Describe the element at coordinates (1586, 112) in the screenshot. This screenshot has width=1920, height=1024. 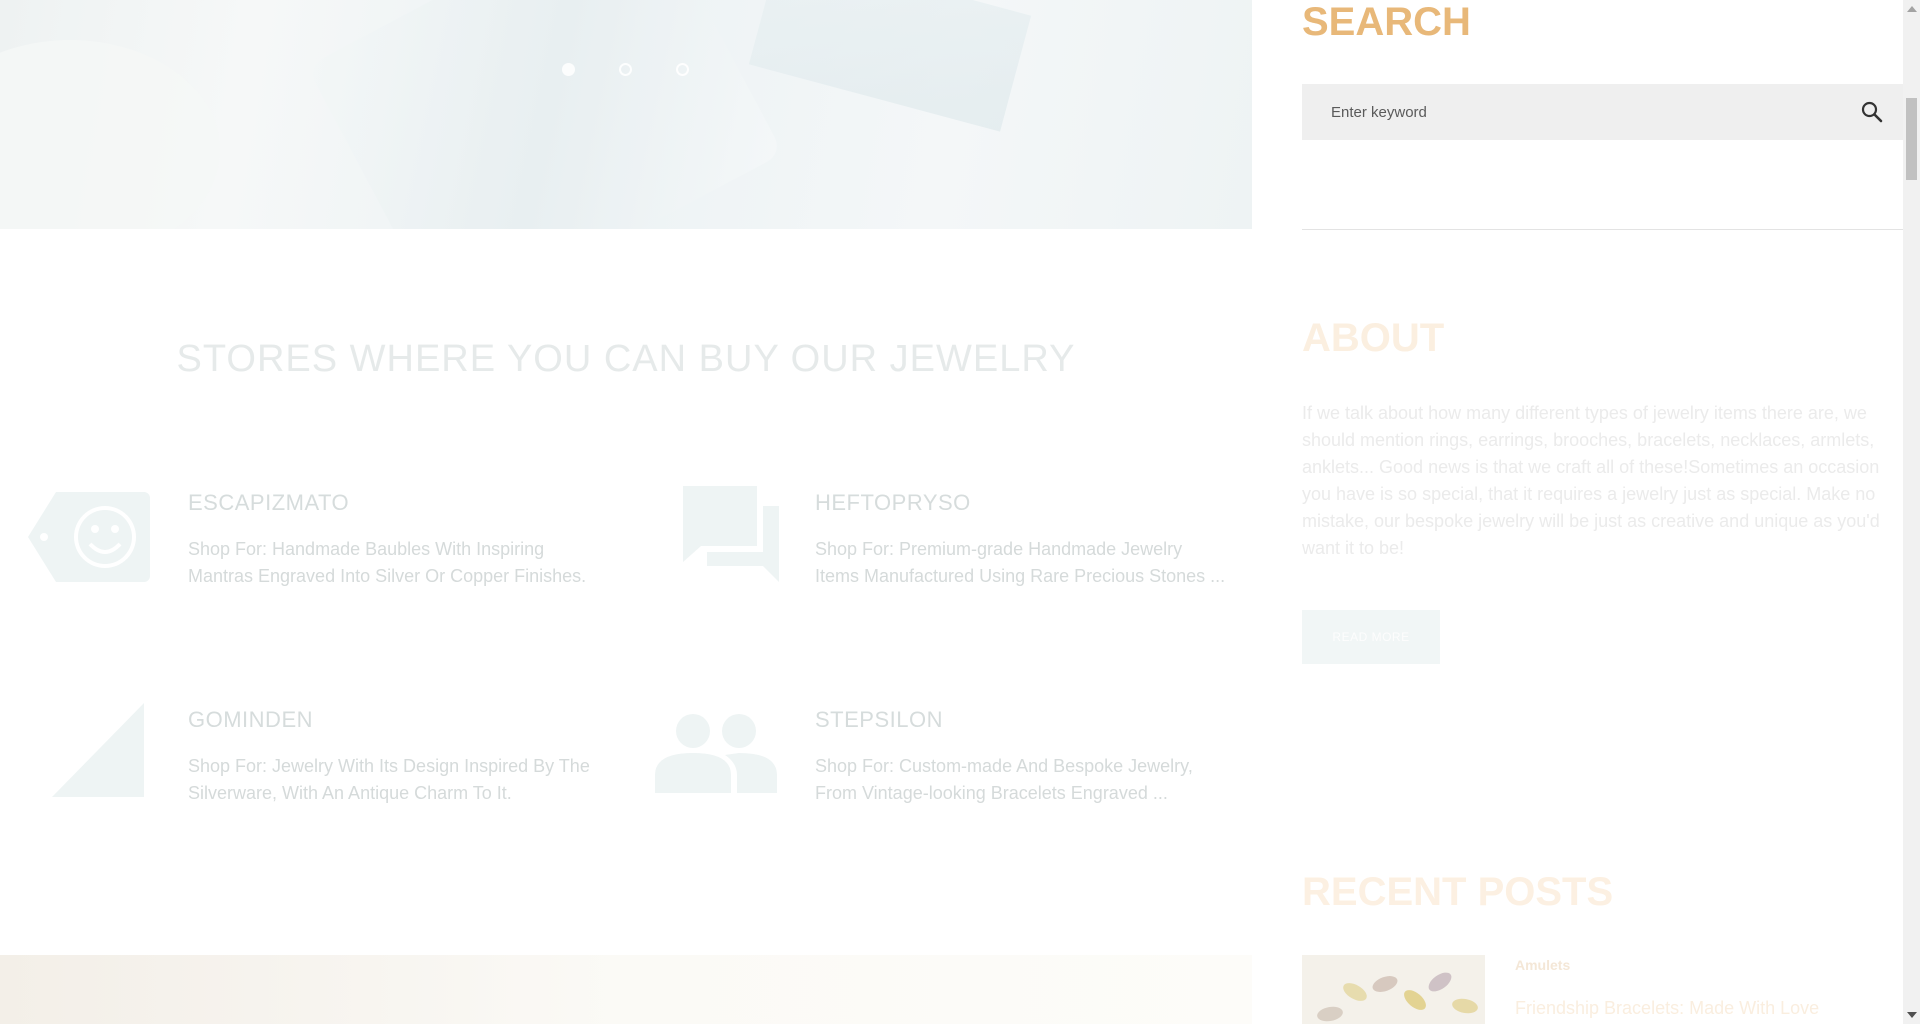
I see `search-input` at that location.